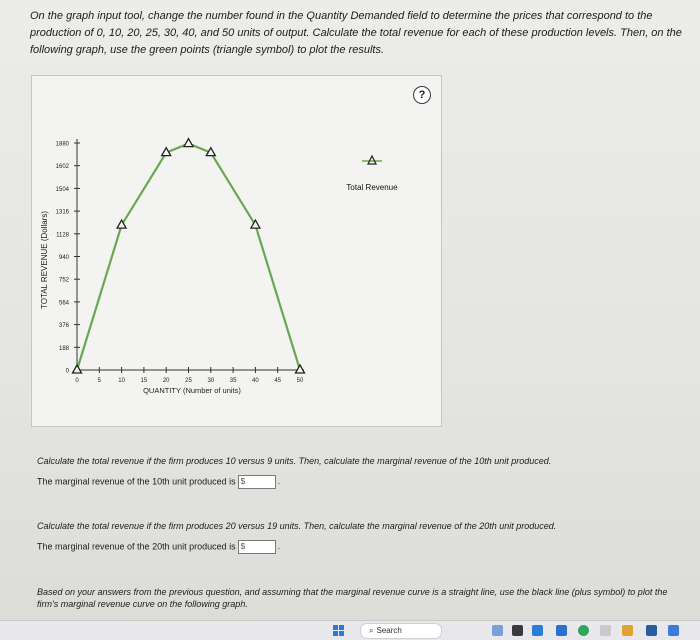 The image size is (700, 640). What do you see at coordinates (64, 258) in the screenshot?
I see `y-tick-label: 940` at bounding box center [64, 258].